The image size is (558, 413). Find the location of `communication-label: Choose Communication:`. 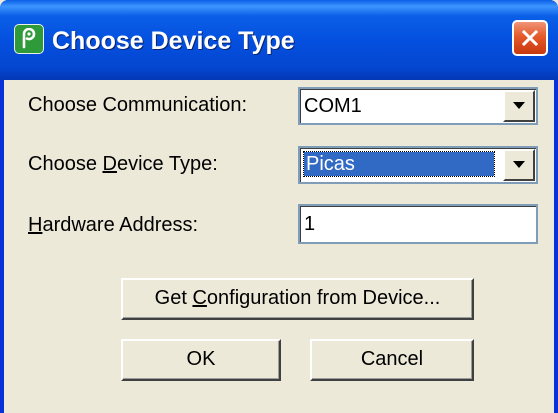

communication-label: Choose Communication: is located at coordinates (137, 105).